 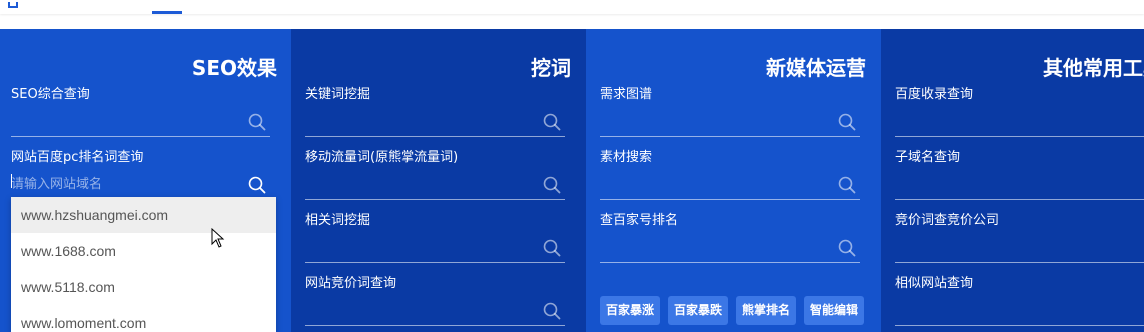 I want to click on field-label: 素材搜索, so click(x=626, y=157).